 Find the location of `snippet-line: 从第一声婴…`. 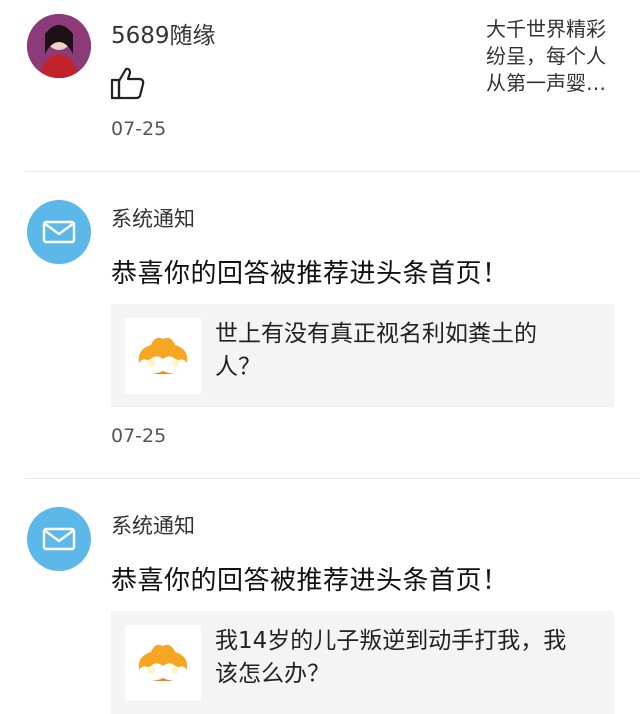

snippet-line: 从第一声婴… is located at coordinates (546, 83).